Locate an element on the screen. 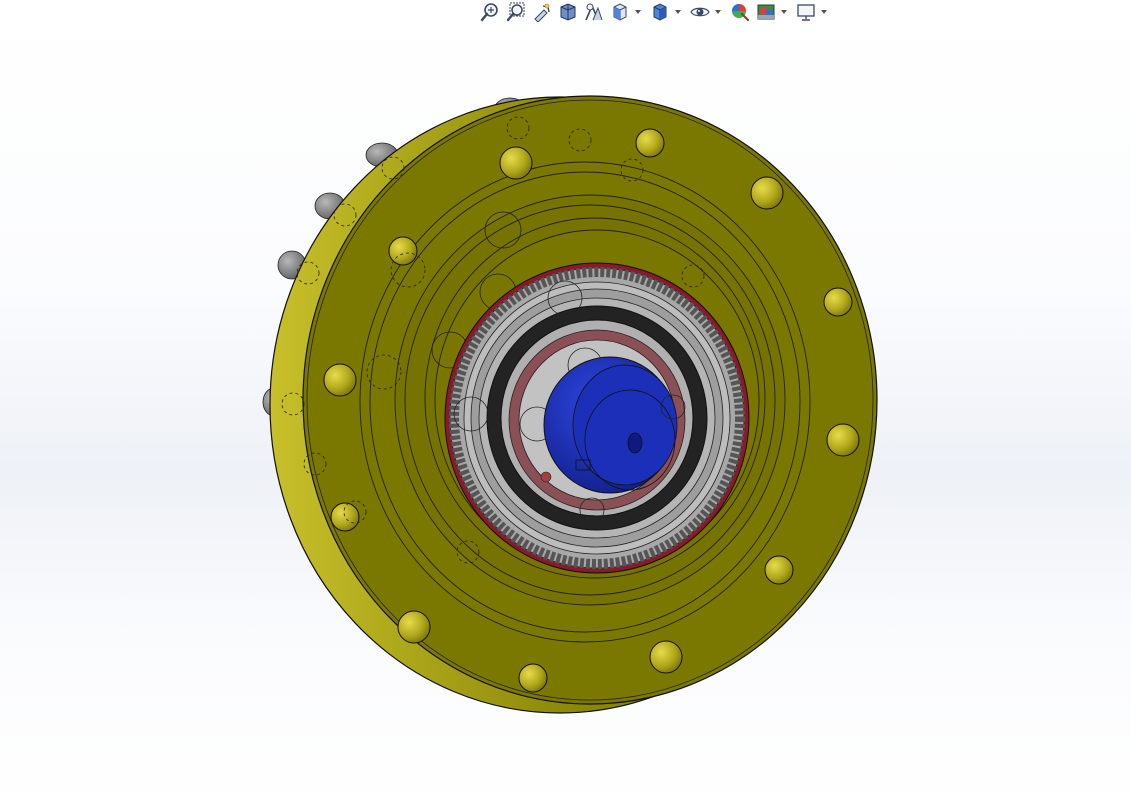 The image size is (1131, 811). zoom-to-area-button is located at coordinates (516, 12).